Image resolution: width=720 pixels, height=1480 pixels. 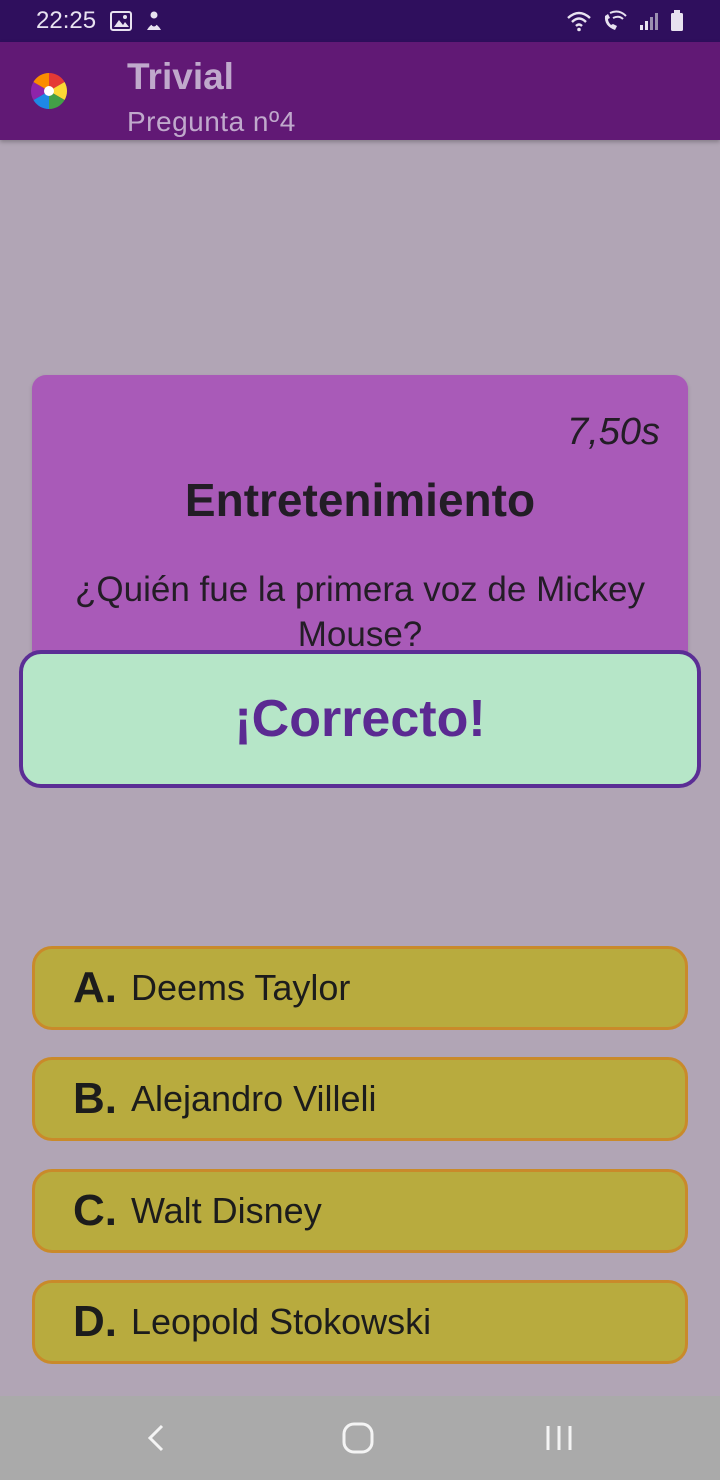 What do you see at coordinates (66, 20) in the screenshot?
I see `status-time: 22:25` at bounding box center [66, 20].